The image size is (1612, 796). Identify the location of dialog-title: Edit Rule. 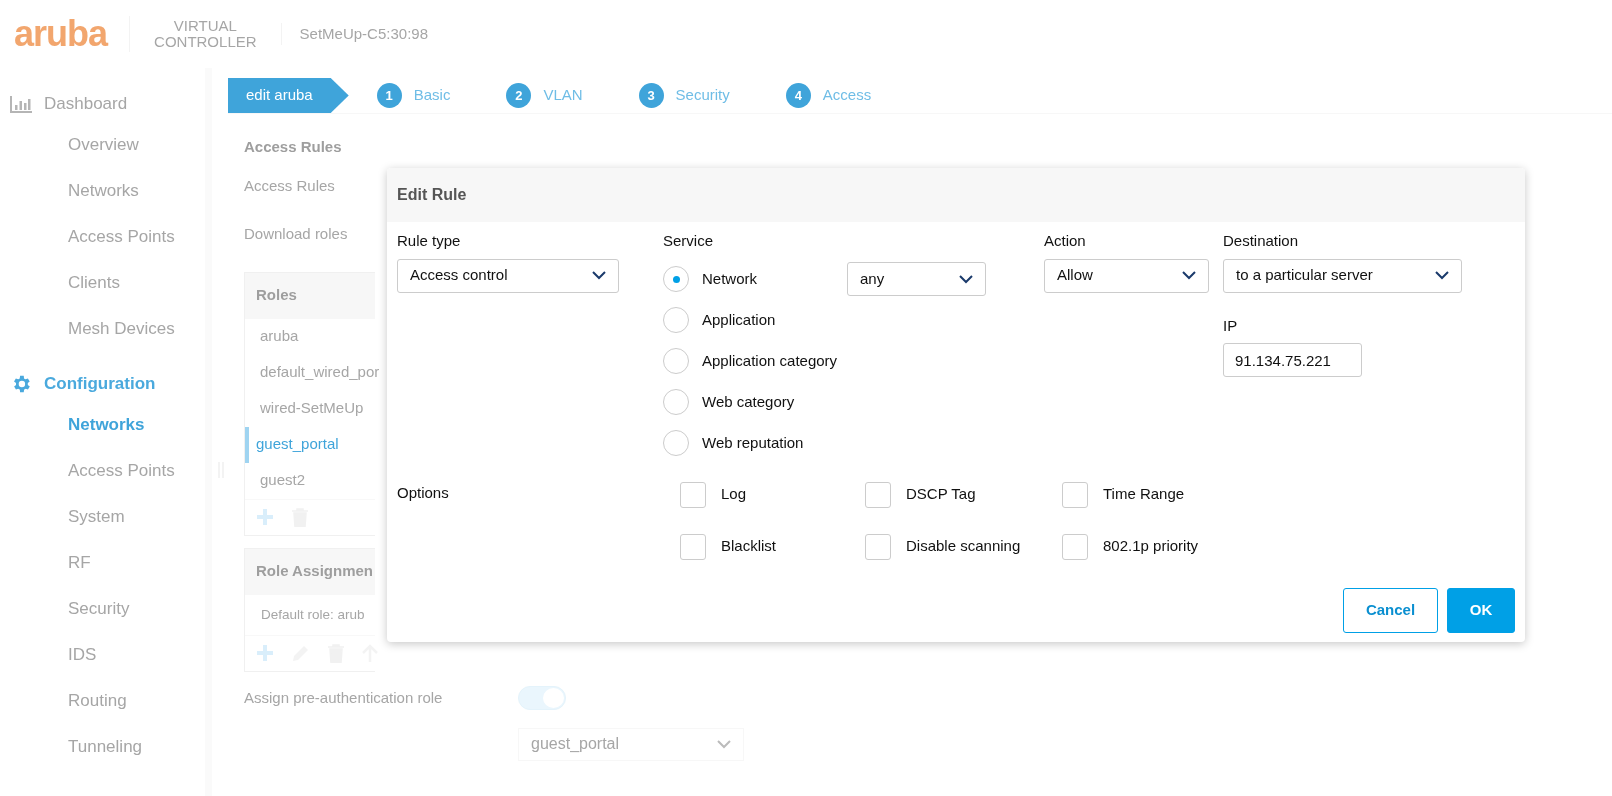
(956, 195).